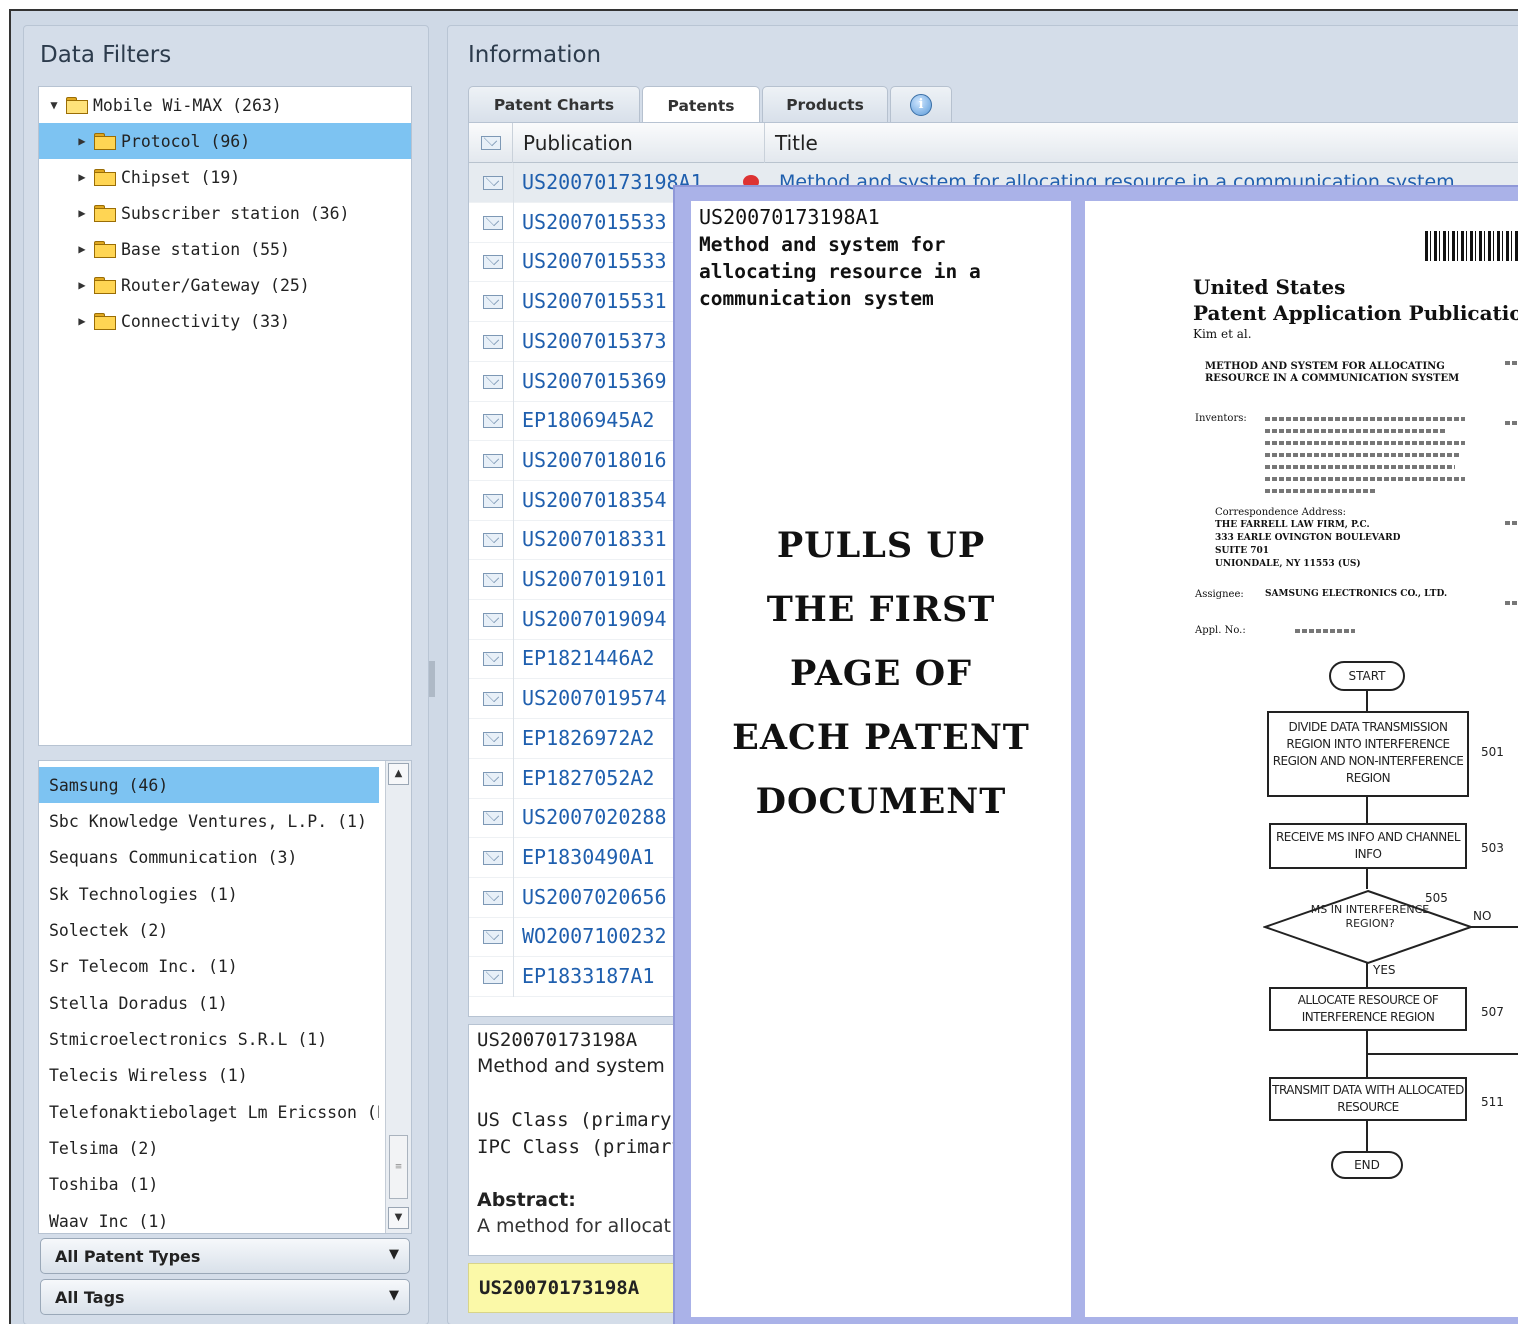 This screenshot has width=1518, height=1324. What do you see at coordinates (701, 105) in the screenshot?
I see `tab-patents: Patents` at bounding box center [701, 105].